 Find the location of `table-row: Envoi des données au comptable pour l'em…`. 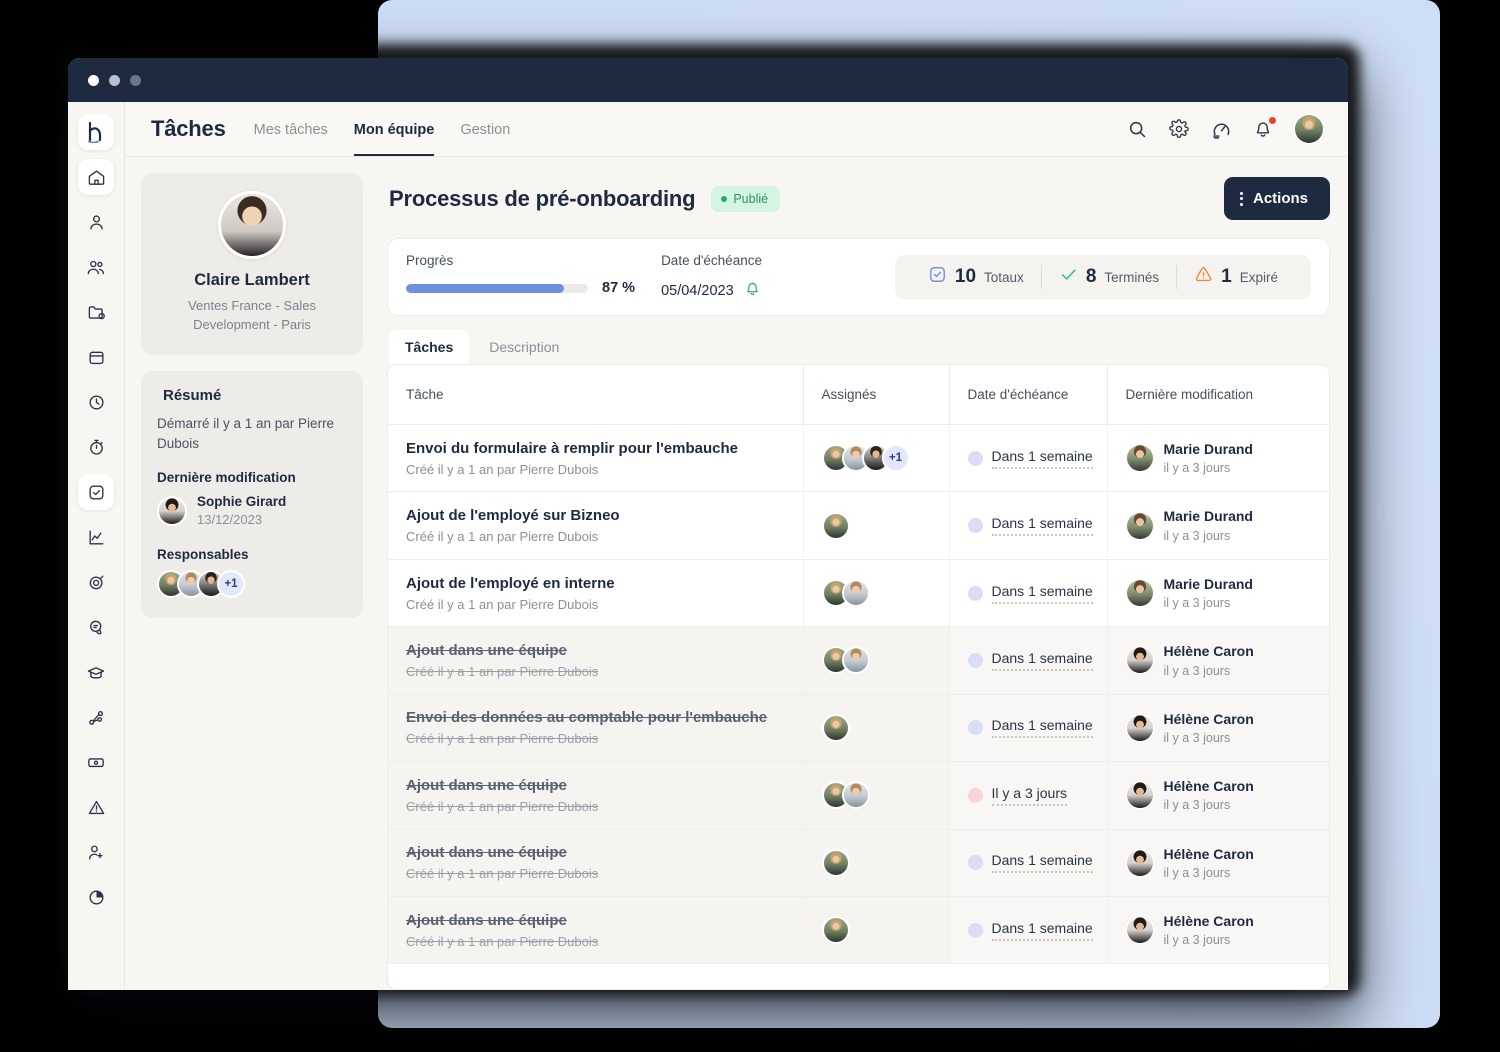

table-row: Envoi des données au comptable pour l'em… is located at coordinates (858, 728).